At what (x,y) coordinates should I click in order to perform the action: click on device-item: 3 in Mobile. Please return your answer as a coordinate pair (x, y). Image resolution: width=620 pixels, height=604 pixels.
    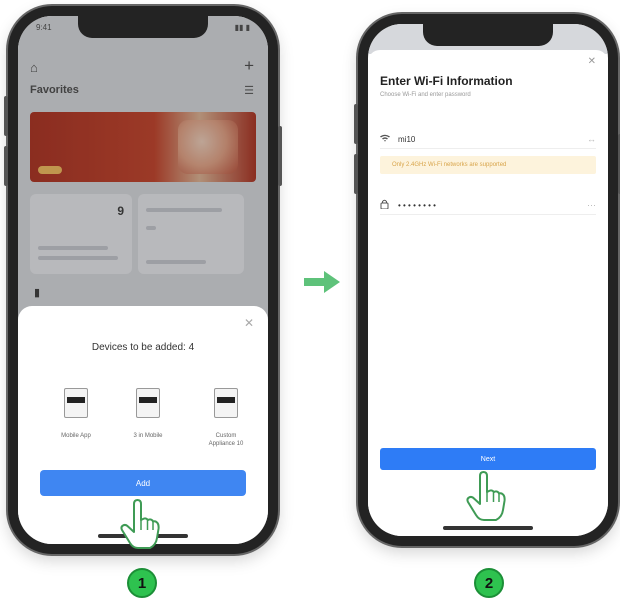
    Looking at the image, I should click on (148, 414).